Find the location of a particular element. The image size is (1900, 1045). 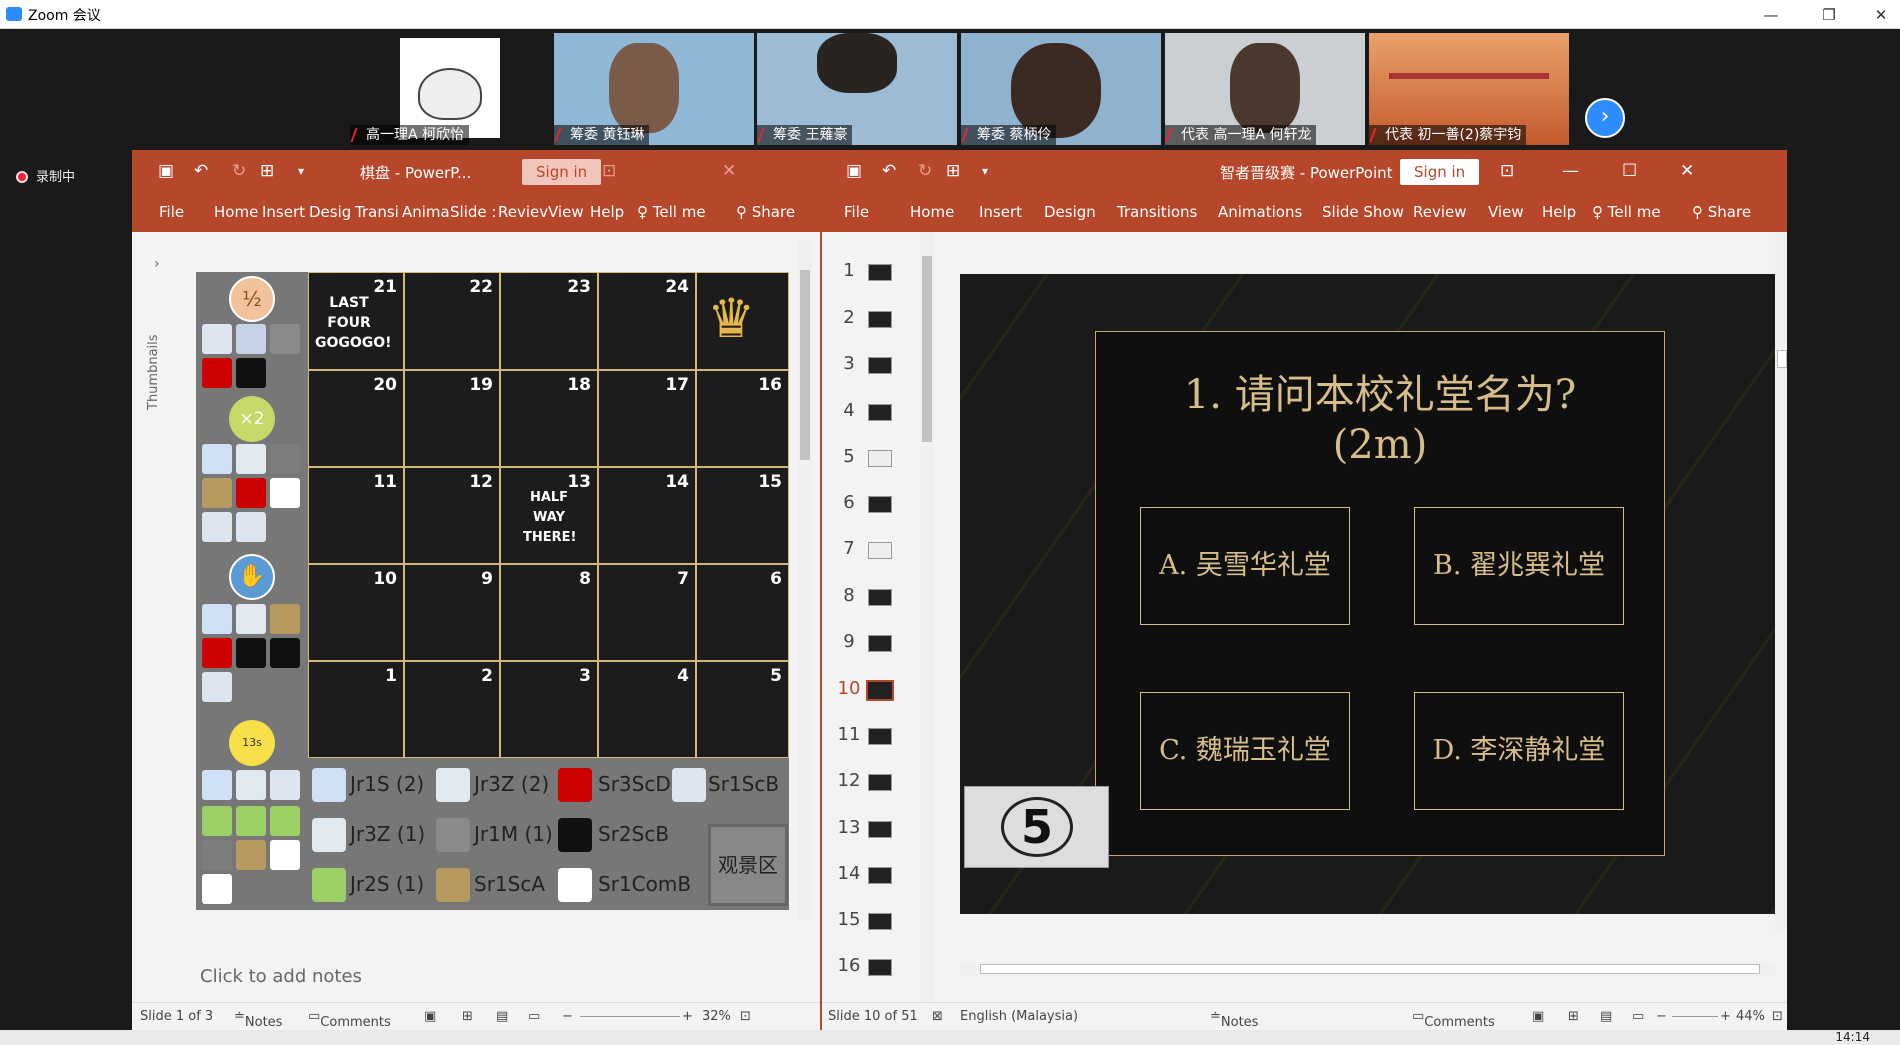

zoom-level: 32% is located at coordinates (716, 1016).